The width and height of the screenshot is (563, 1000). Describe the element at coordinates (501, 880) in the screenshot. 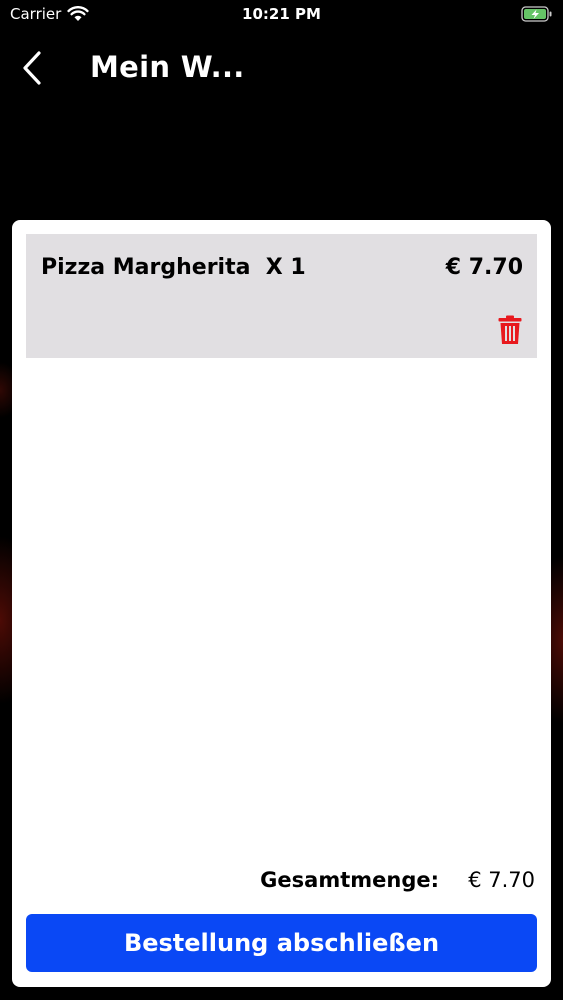

I see `total-value: € 7.70` at that location.